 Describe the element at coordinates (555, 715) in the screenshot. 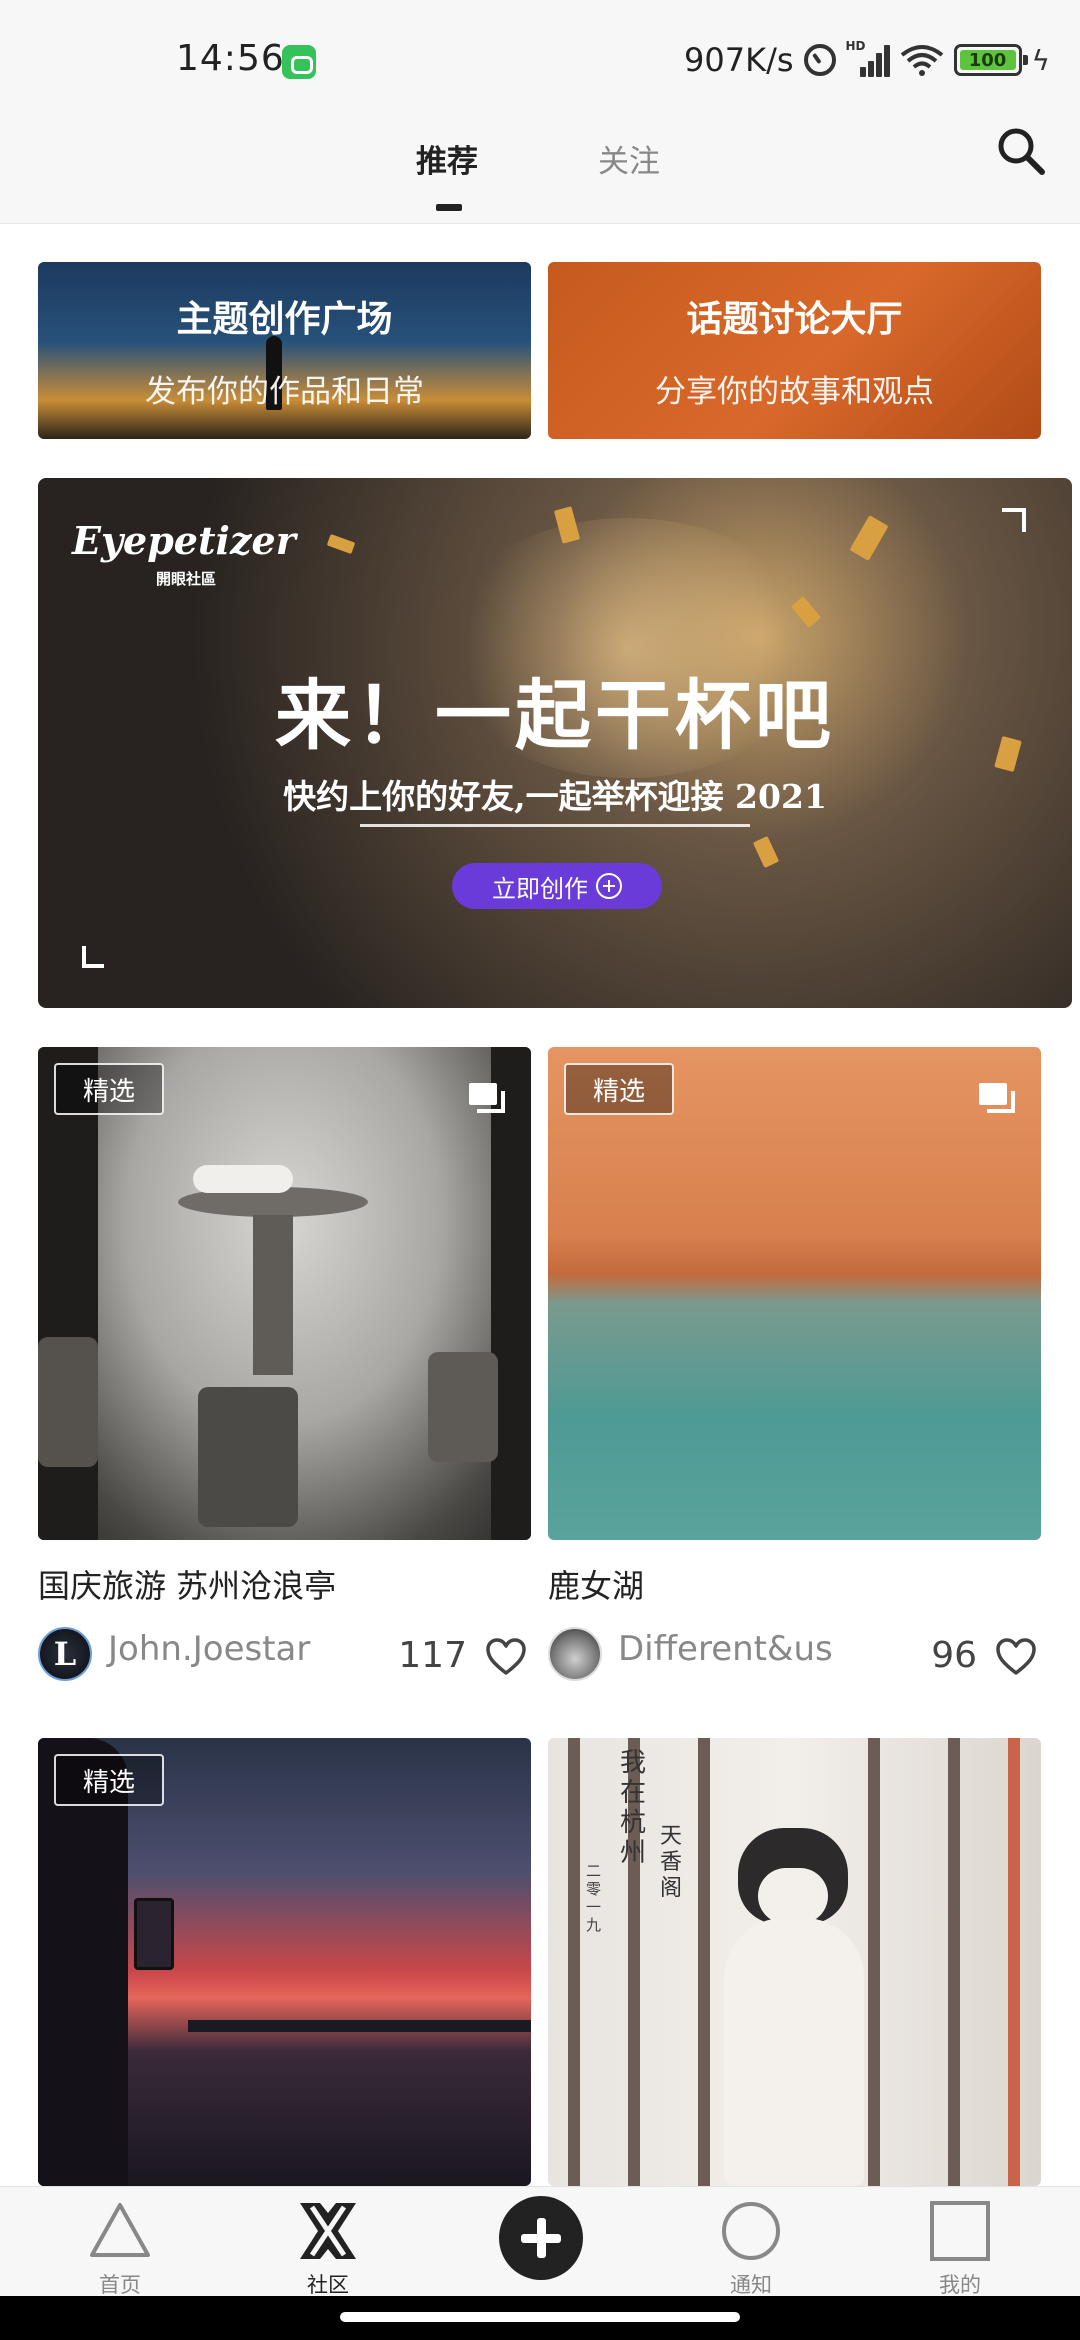

I see `banner-title: 来！一起干杯吧` at that location.